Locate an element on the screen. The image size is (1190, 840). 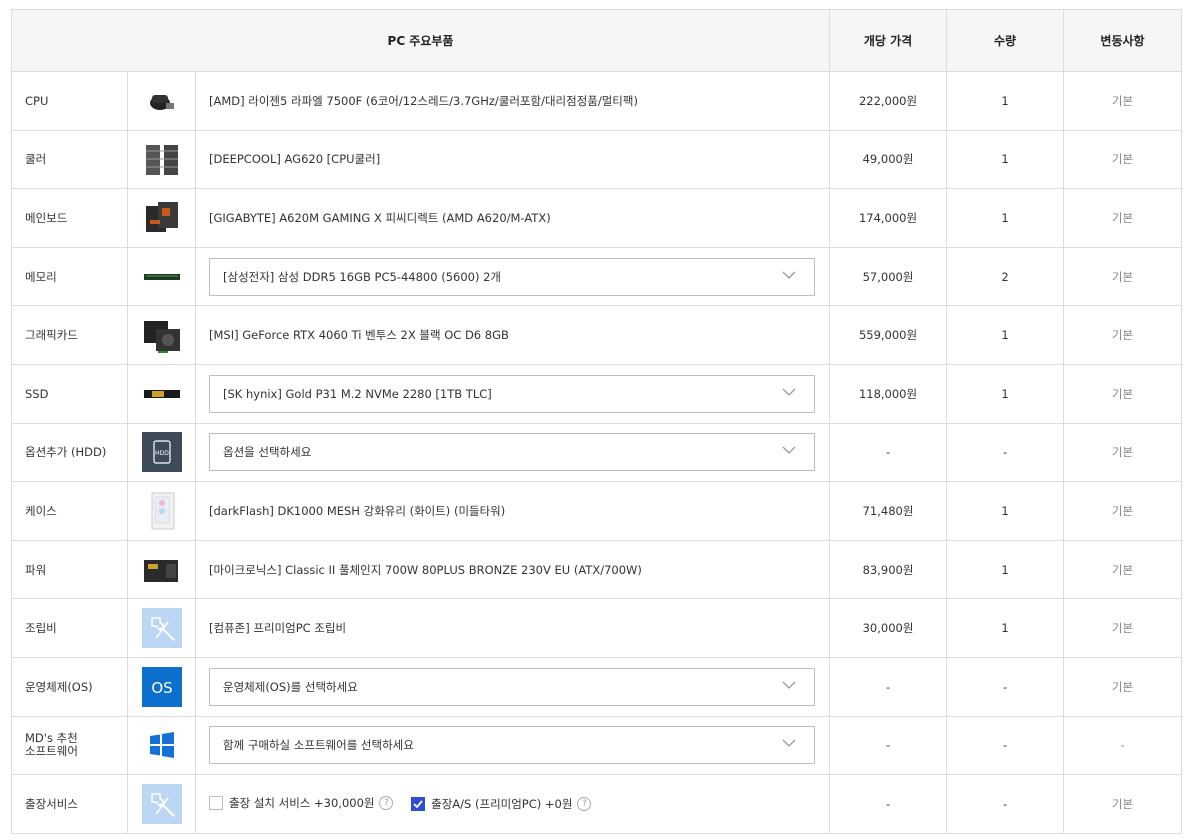
row-price: 30,000원 is located at coordinates (888, 628).